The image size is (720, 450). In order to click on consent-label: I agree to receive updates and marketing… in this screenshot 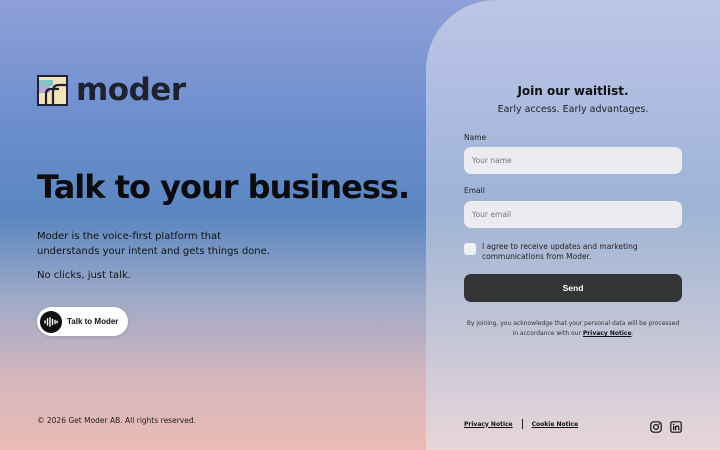, I will do `click(560, 251)`.